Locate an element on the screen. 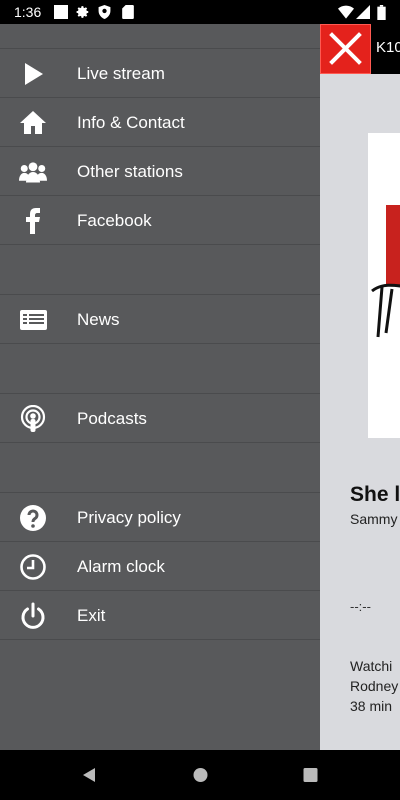 The height and width of the screenshot is (800, 400). recents-icon is located at coordinates (310, 775).